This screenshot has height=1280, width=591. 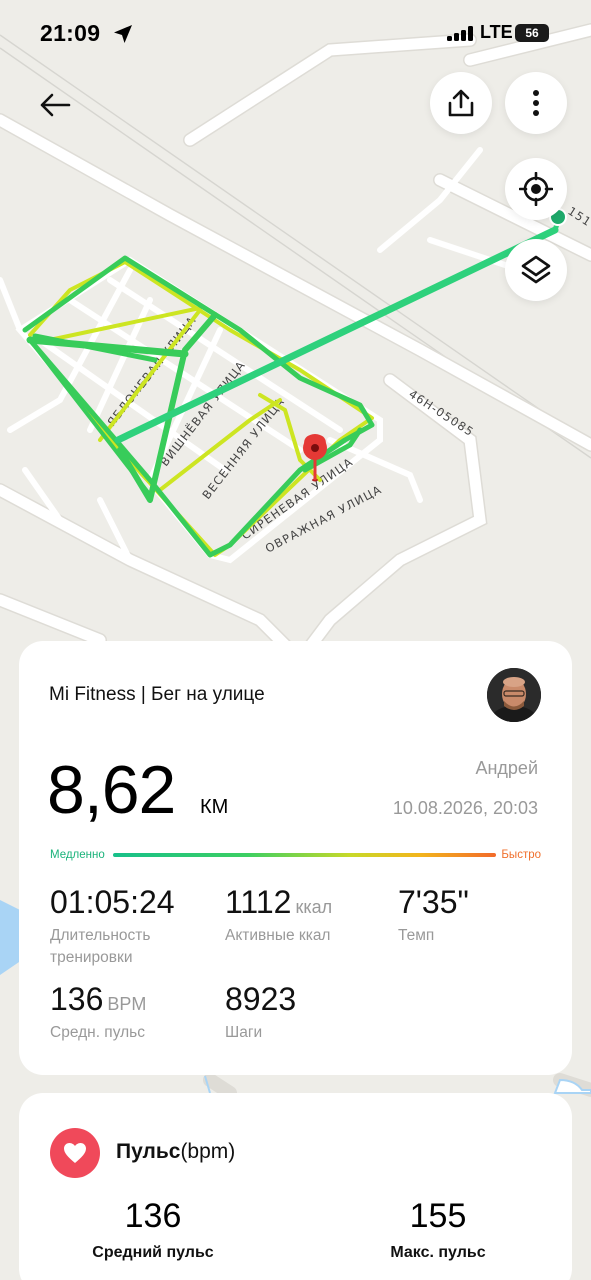 I want to click on duration-value: 01:05:24, so click(x=112, y=902).